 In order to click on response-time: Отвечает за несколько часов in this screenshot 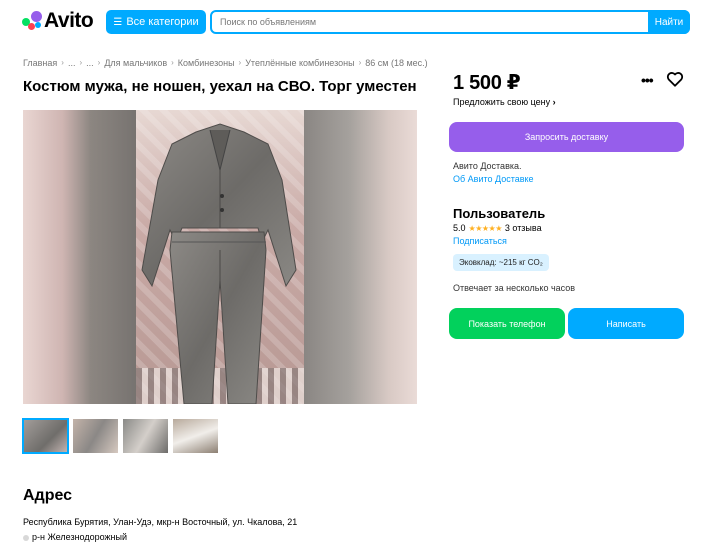, I will do `click(514, 288)`.